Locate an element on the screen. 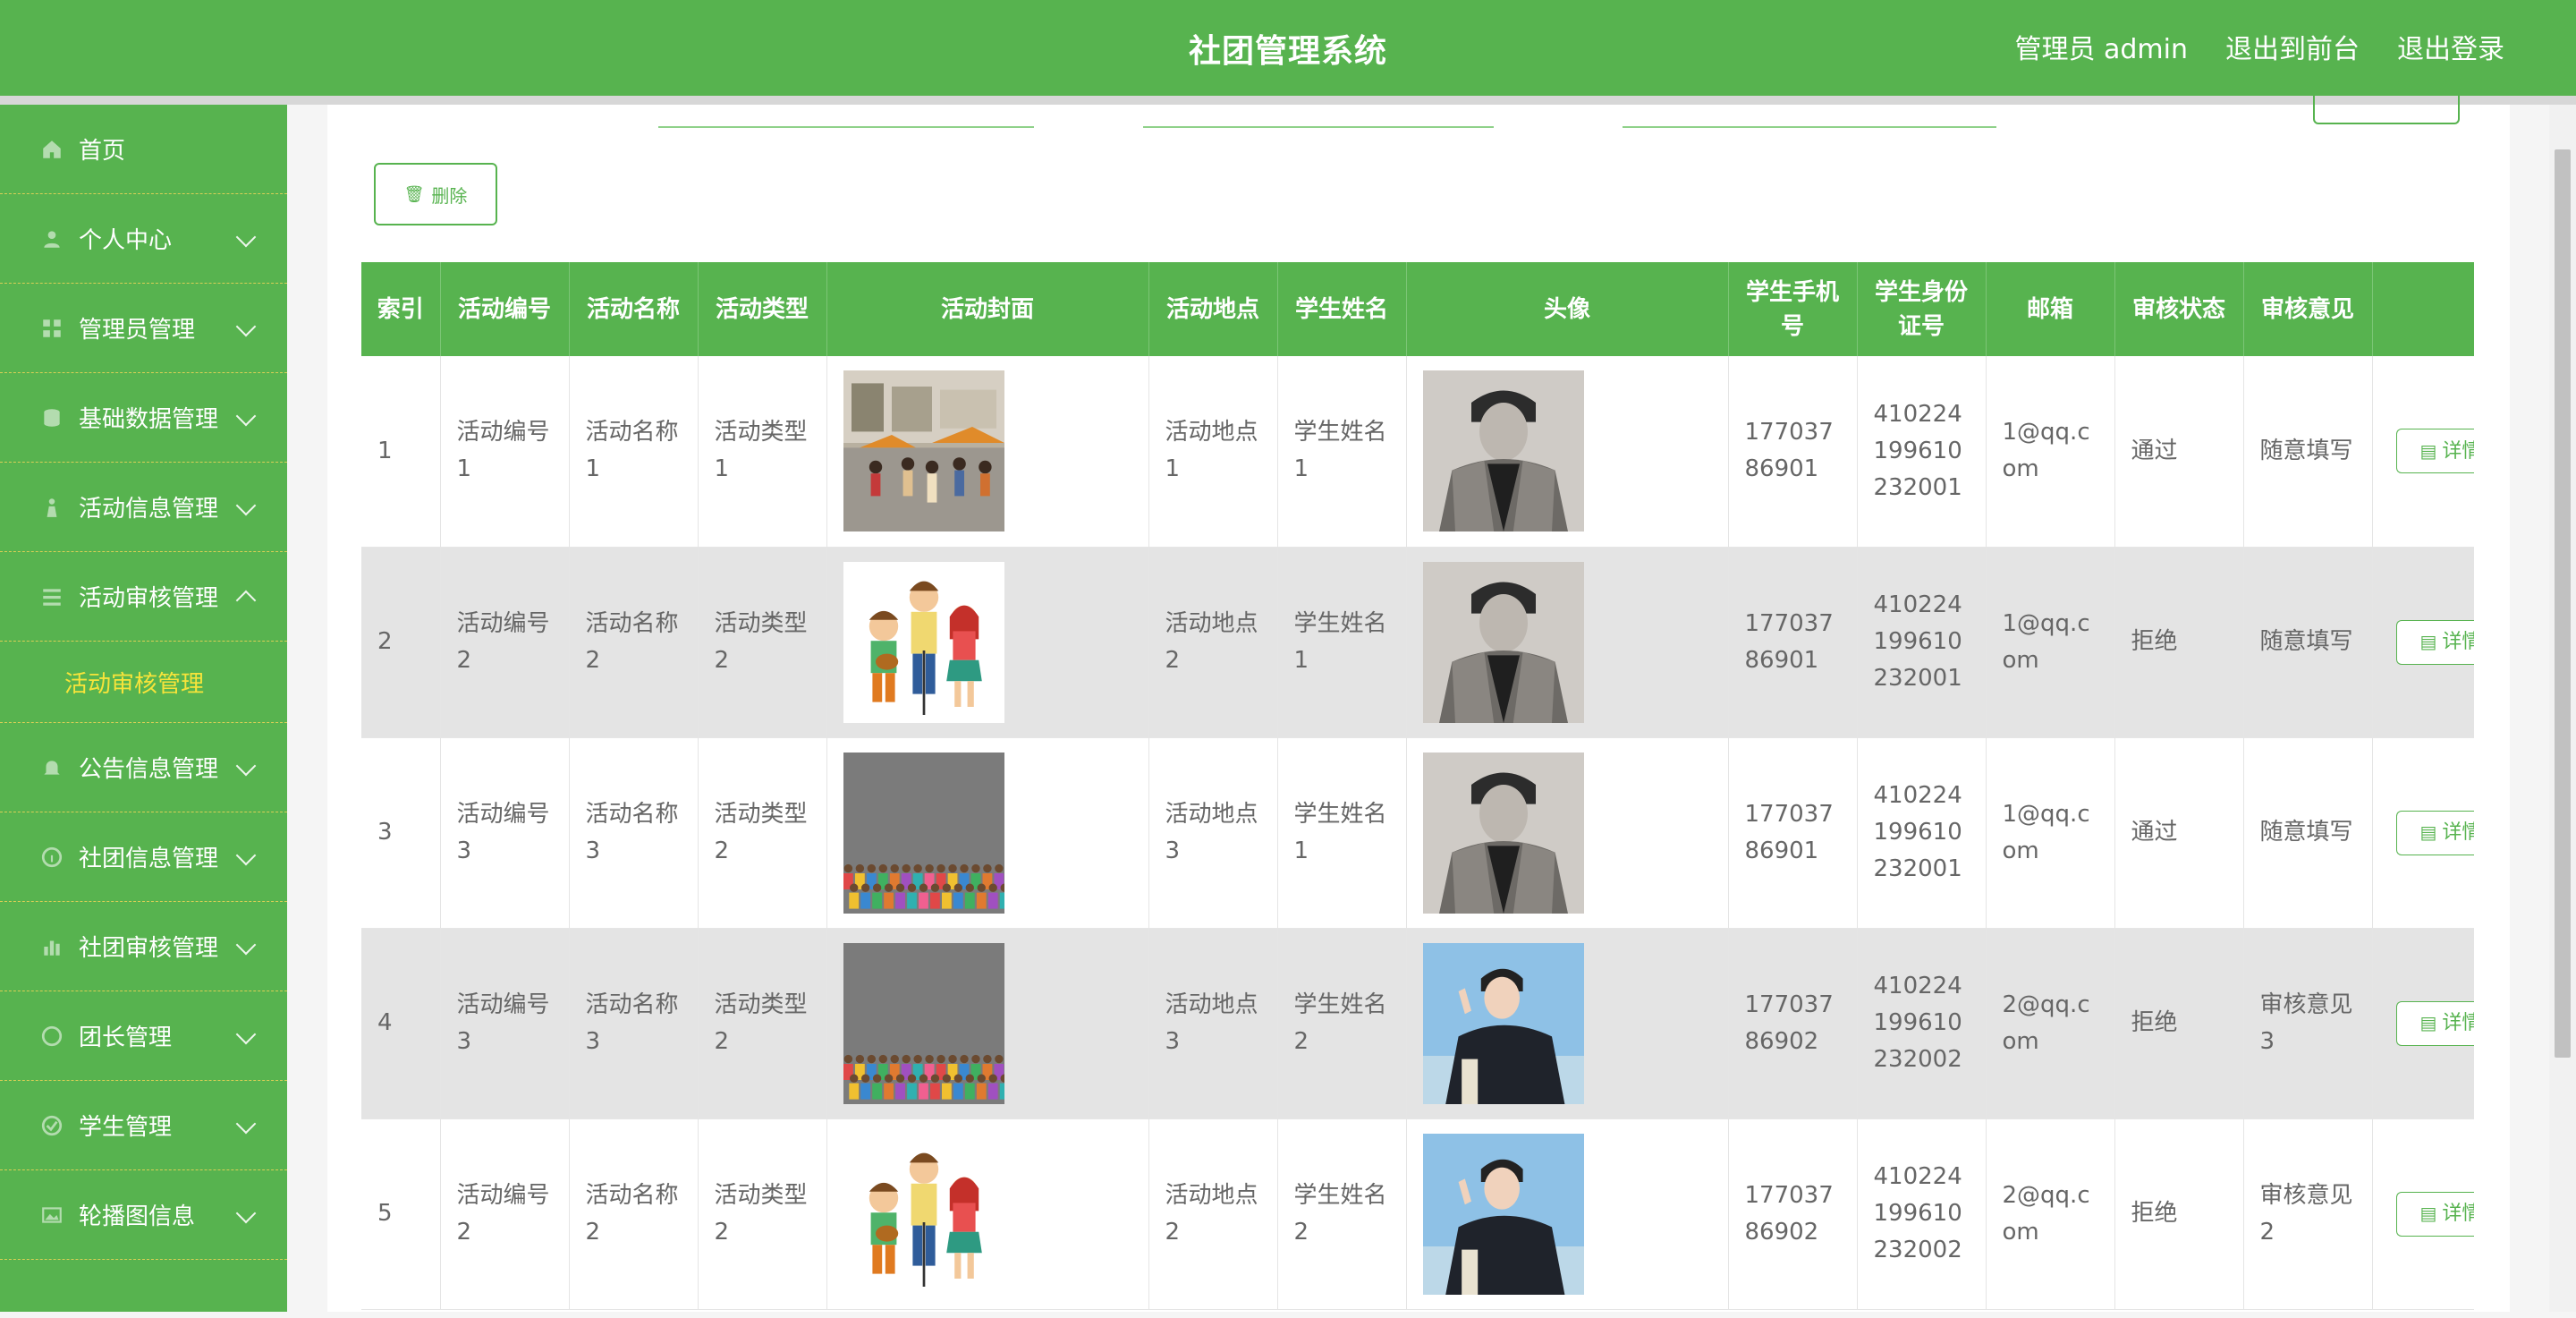 The width and height of the screenshot is (2576, 1318). cell-opinion: 审核意见2 is located at coordinates (2308, 1214).